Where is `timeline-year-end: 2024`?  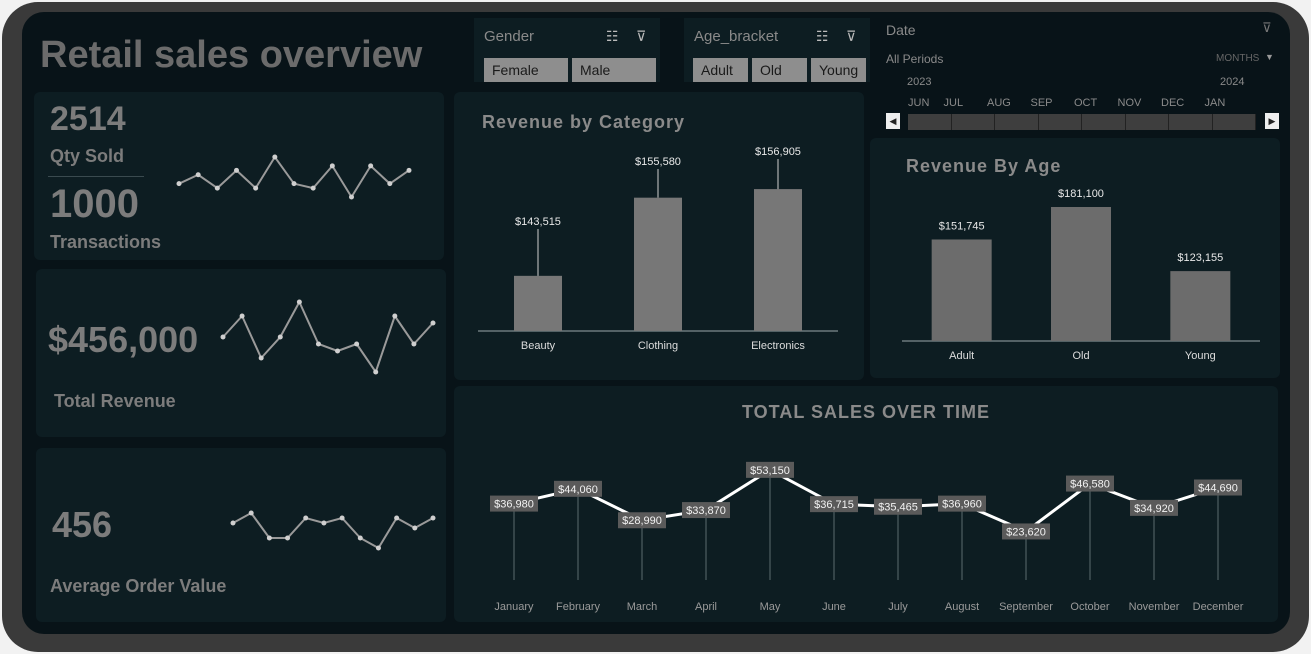
timeline-year-end: 2024 is located at coordinates (1232, 82).